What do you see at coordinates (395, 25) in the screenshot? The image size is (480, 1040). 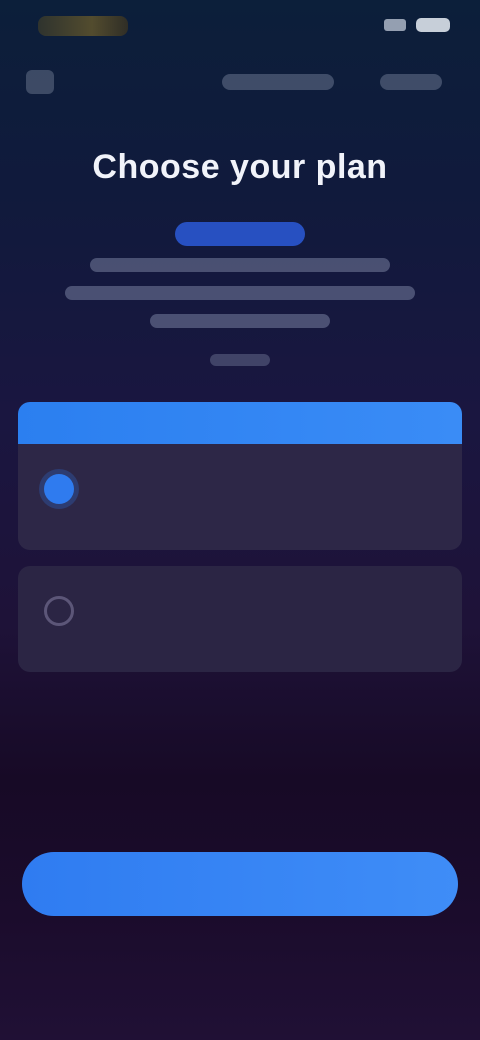 I see `signal-icon` at bounding box center [395, 25].